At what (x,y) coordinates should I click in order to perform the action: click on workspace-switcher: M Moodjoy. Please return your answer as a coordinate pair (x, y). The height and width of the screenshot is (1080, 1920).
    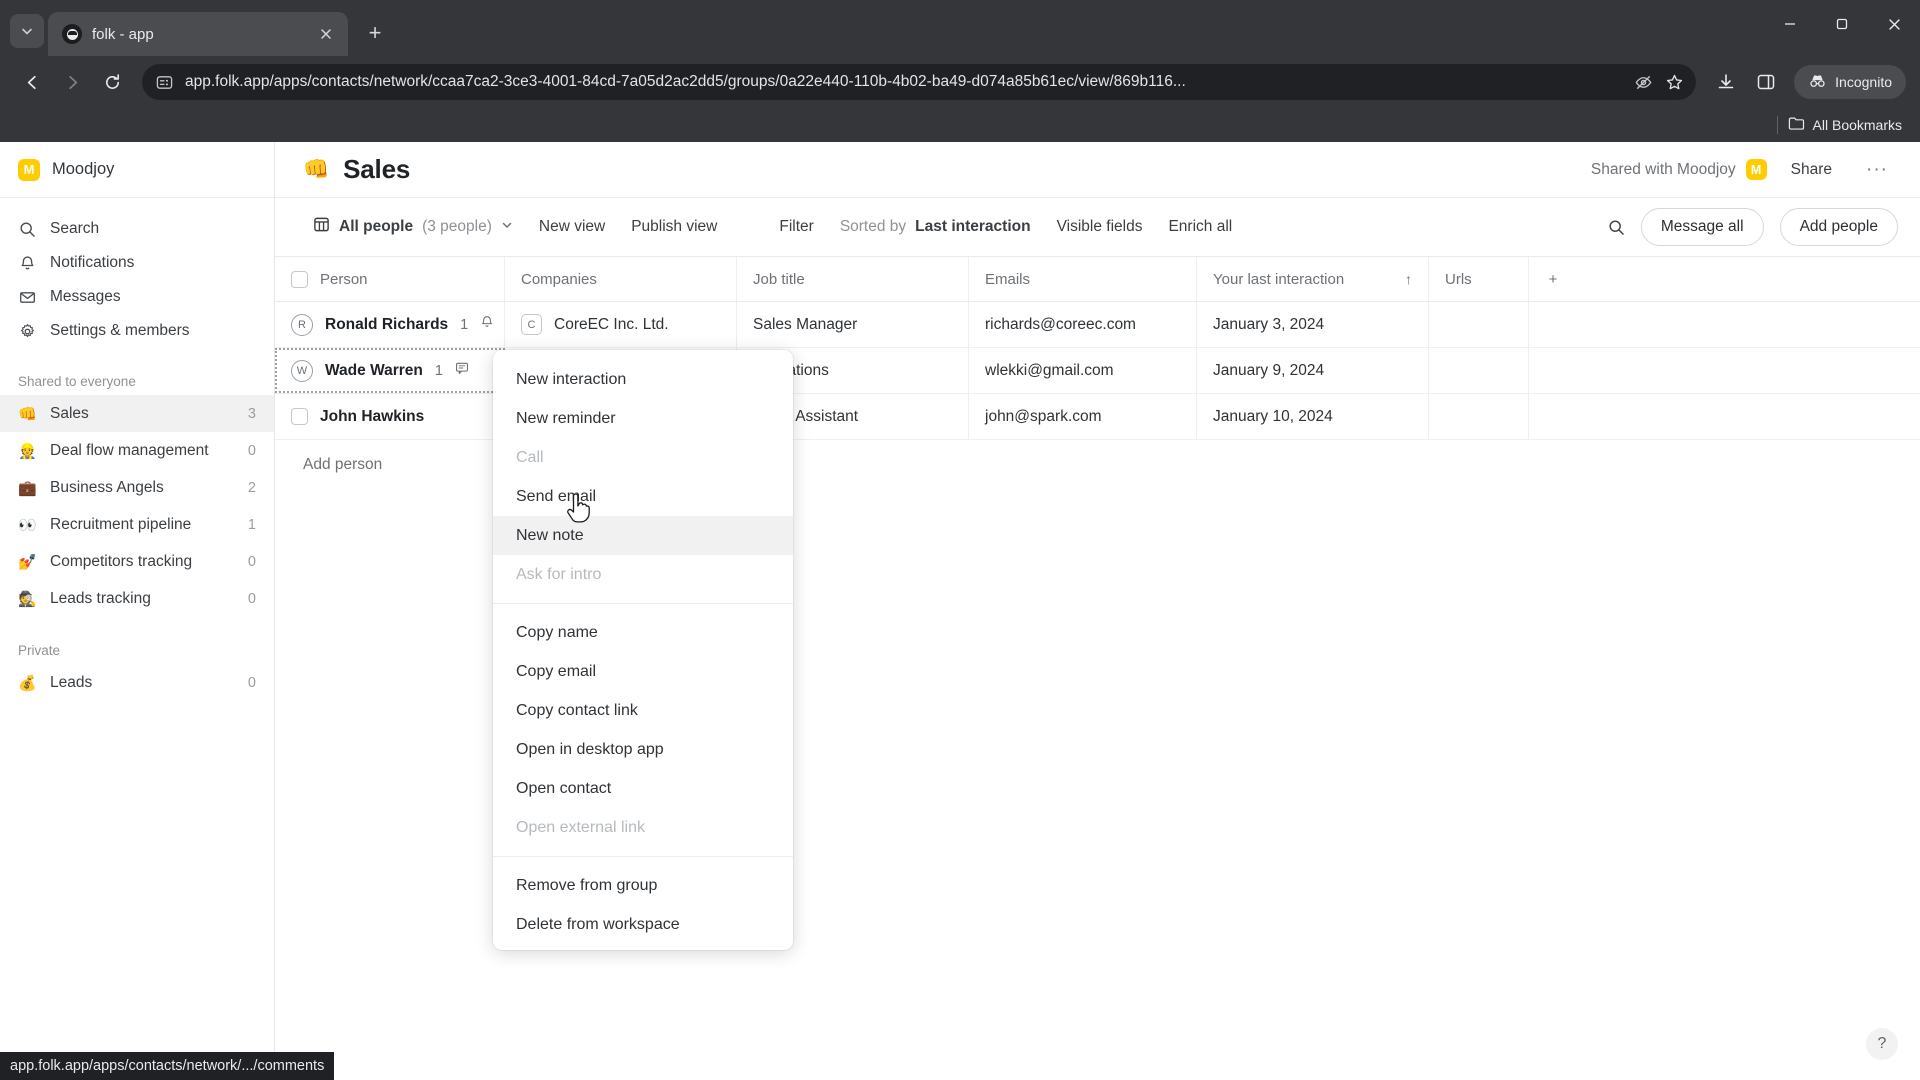
    Looking at the image, I should click on (137, 170).